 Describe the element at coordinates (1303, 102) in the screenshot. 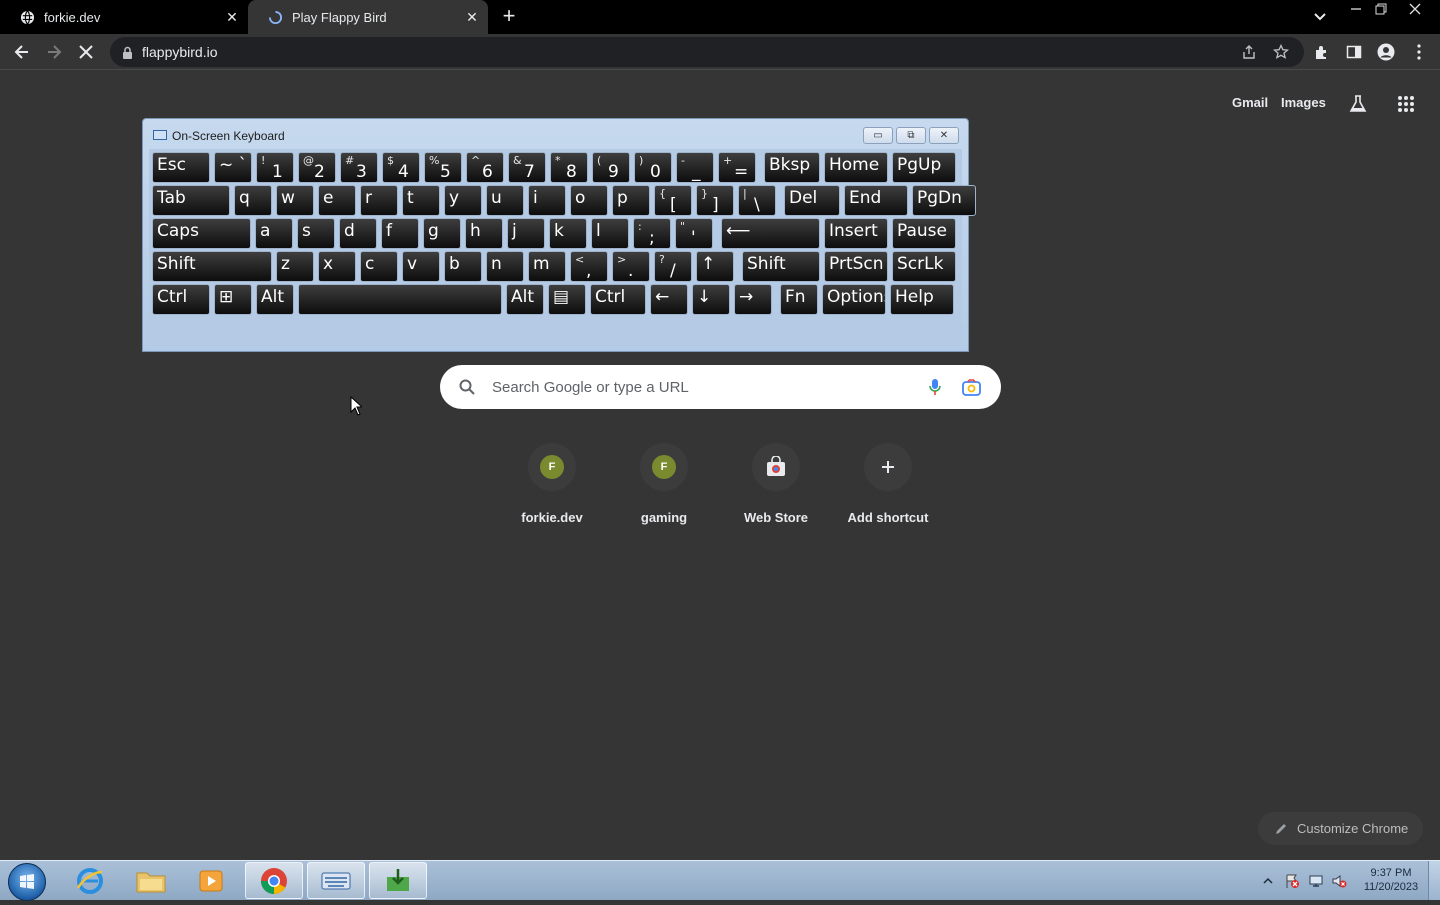

I see `images-link: Images` at that location.